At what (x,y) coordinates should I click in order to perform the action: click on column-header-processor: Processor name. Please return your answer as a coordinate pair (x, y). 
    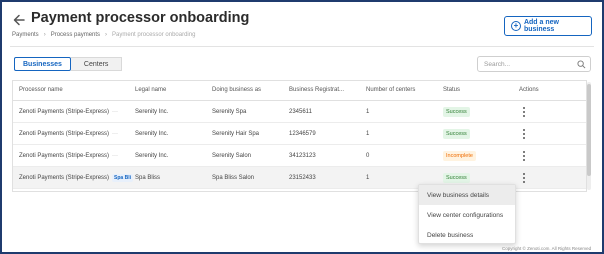
    Looking at the image, I should click on (41, 90).